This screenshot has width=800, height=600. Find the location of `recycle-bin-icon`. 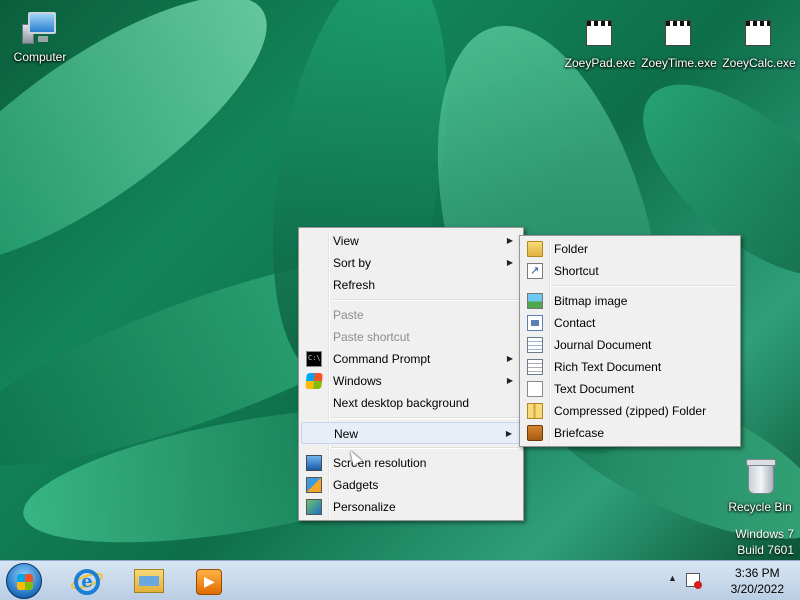

recycle-bin-icon is located at coordinates (760, 477).